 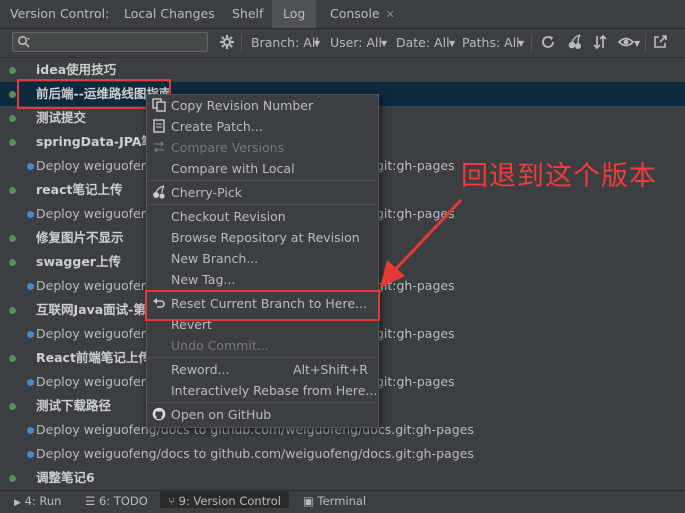 What do you see at coordinates (342, 501) in the screenshot?
I see `tool-tab-label: Terminal` at bounding box center [342, 501].